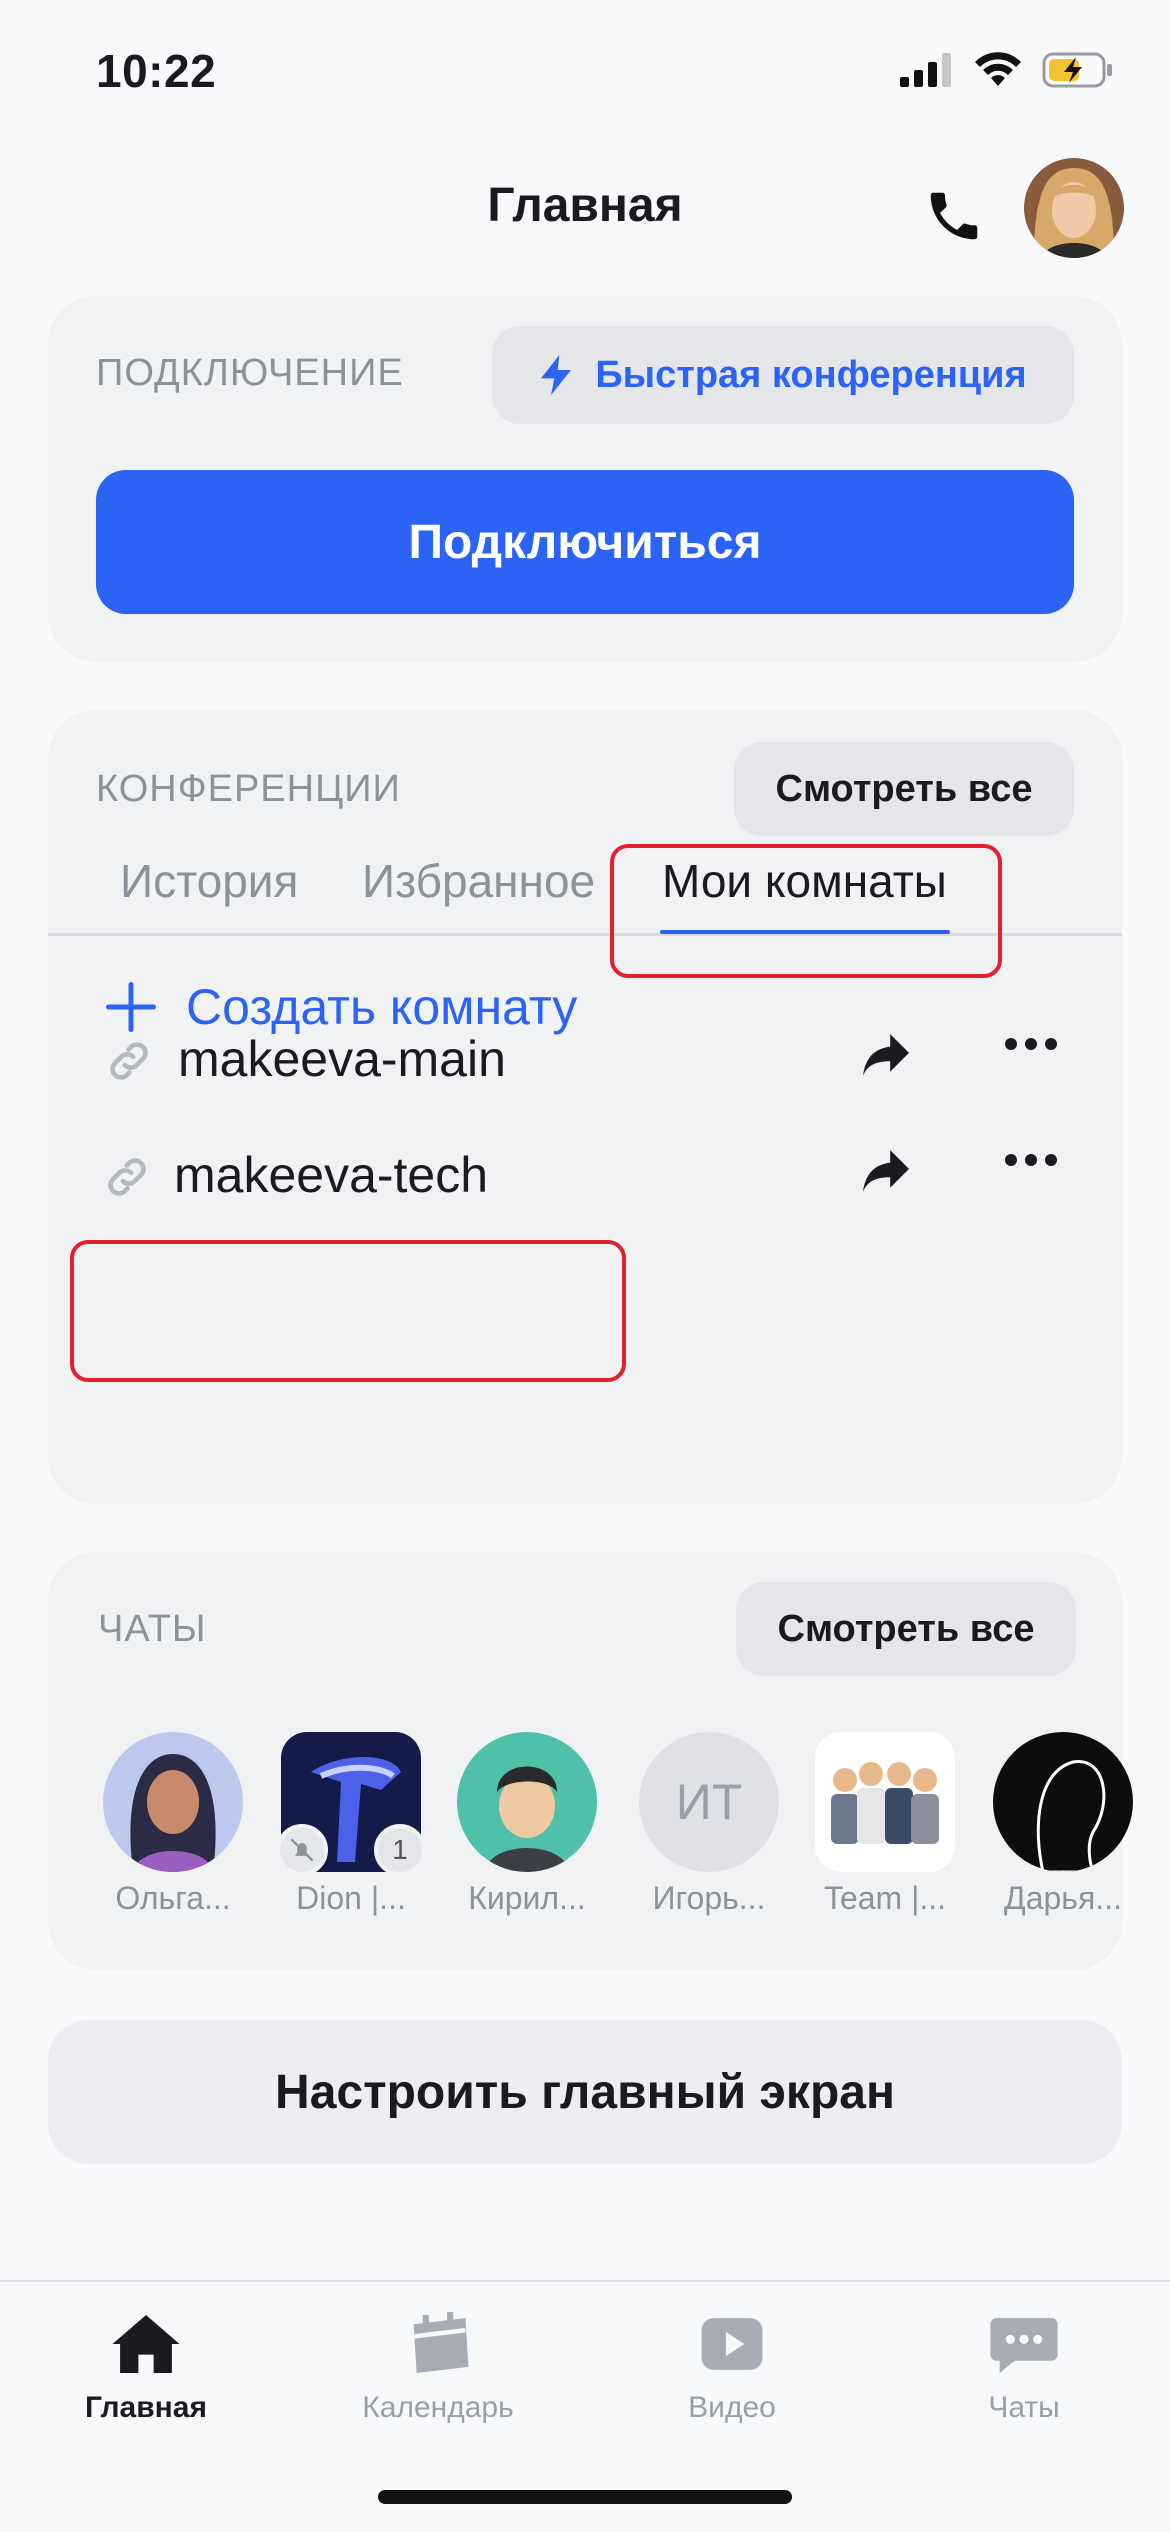  What do you see at coordinates (250, 373) in the screenshot?
I see `connect-section-label: ПОДКЛЮЧЕНИЕ` at bounding box center [250, 373].